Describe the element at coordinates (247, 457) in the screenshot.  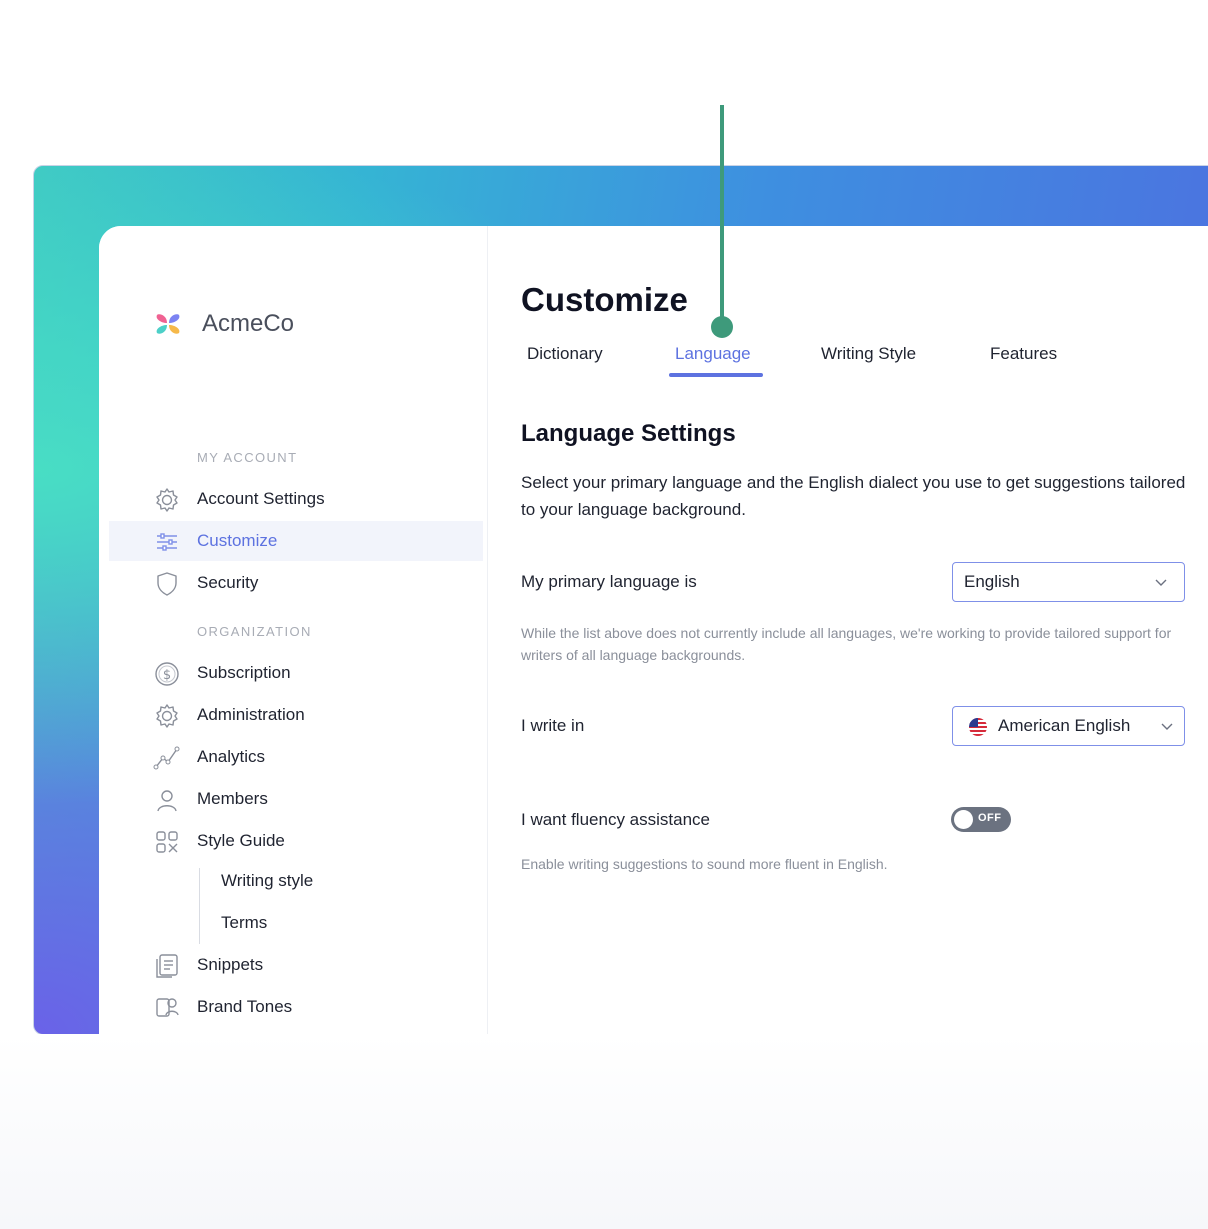
I see `section-label-my-account: MY ACCOUNT` at that location.